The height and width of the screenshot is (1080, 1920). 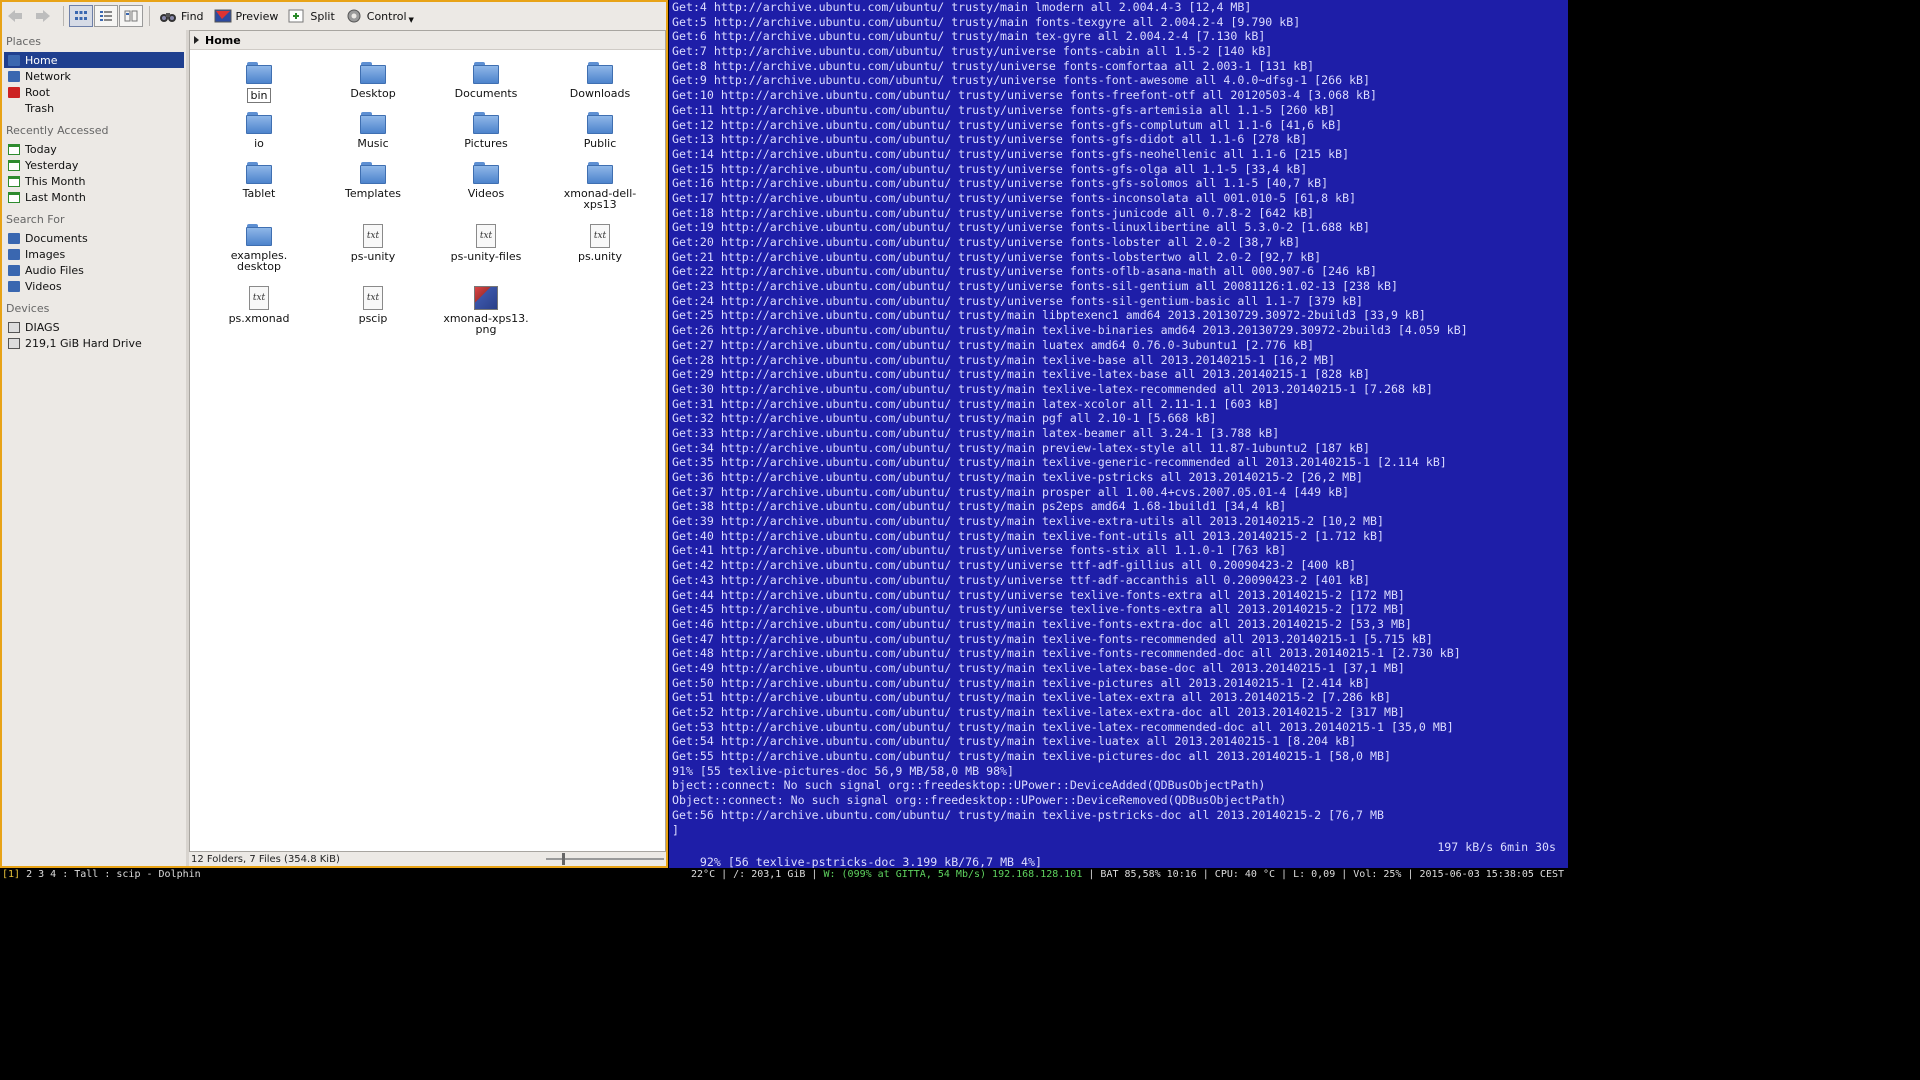 I want to click on status-bar: 12 Folders, 7 Files (354.8 KiB), so click(x=427, y=859).